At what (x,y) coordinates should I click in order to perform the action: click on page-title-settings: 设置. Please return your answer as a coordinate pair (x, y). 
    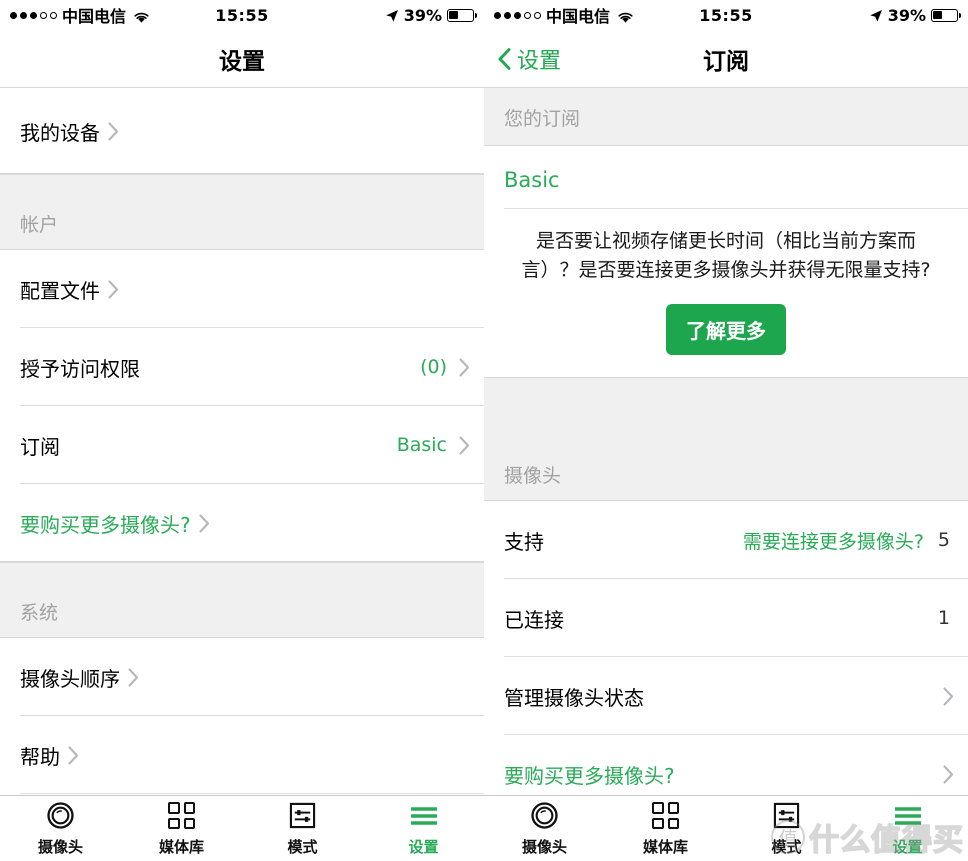
    Looking at the image, I should click on (242, 61).